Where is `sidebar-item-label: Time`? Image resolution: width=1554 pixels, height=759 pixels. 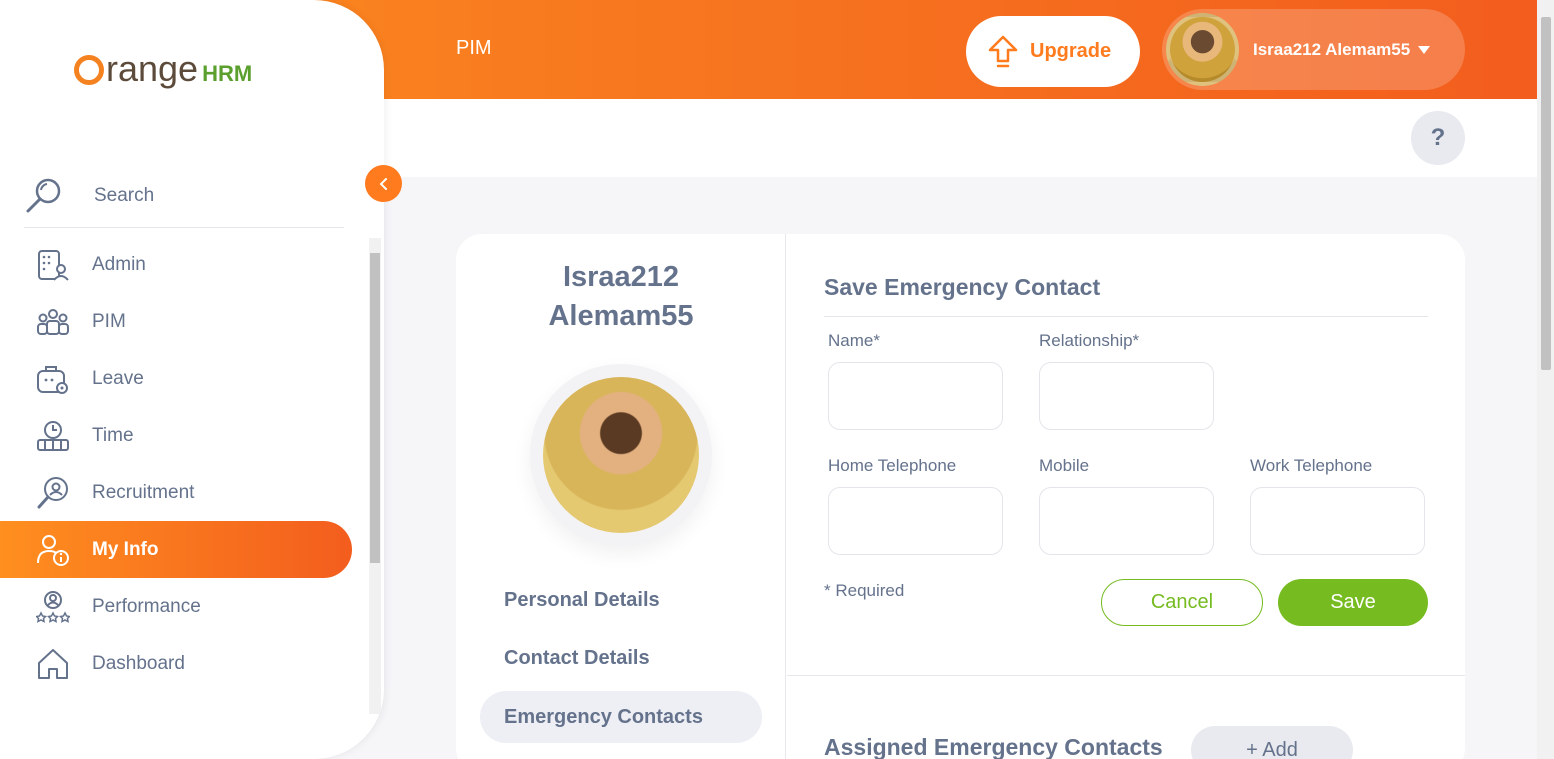 sidebar-item-label: Time is located at coordinates (113, 435).